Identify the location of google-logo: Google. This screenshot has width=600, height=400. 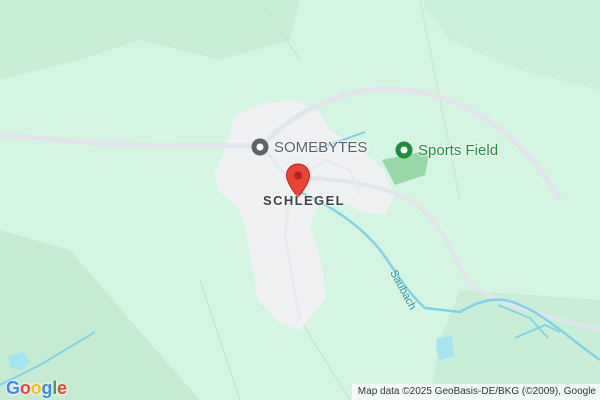
(36, 388).